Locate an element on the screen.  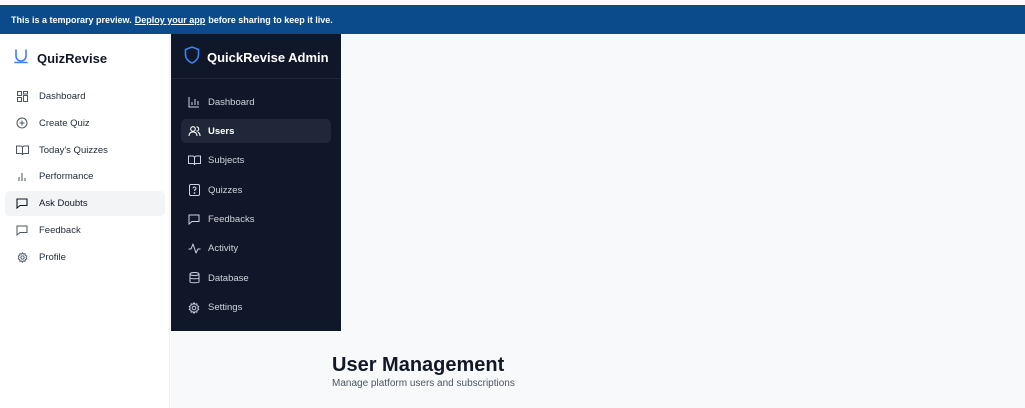
sidebar-item-profile: Profile is located at coordinates (85, 257).